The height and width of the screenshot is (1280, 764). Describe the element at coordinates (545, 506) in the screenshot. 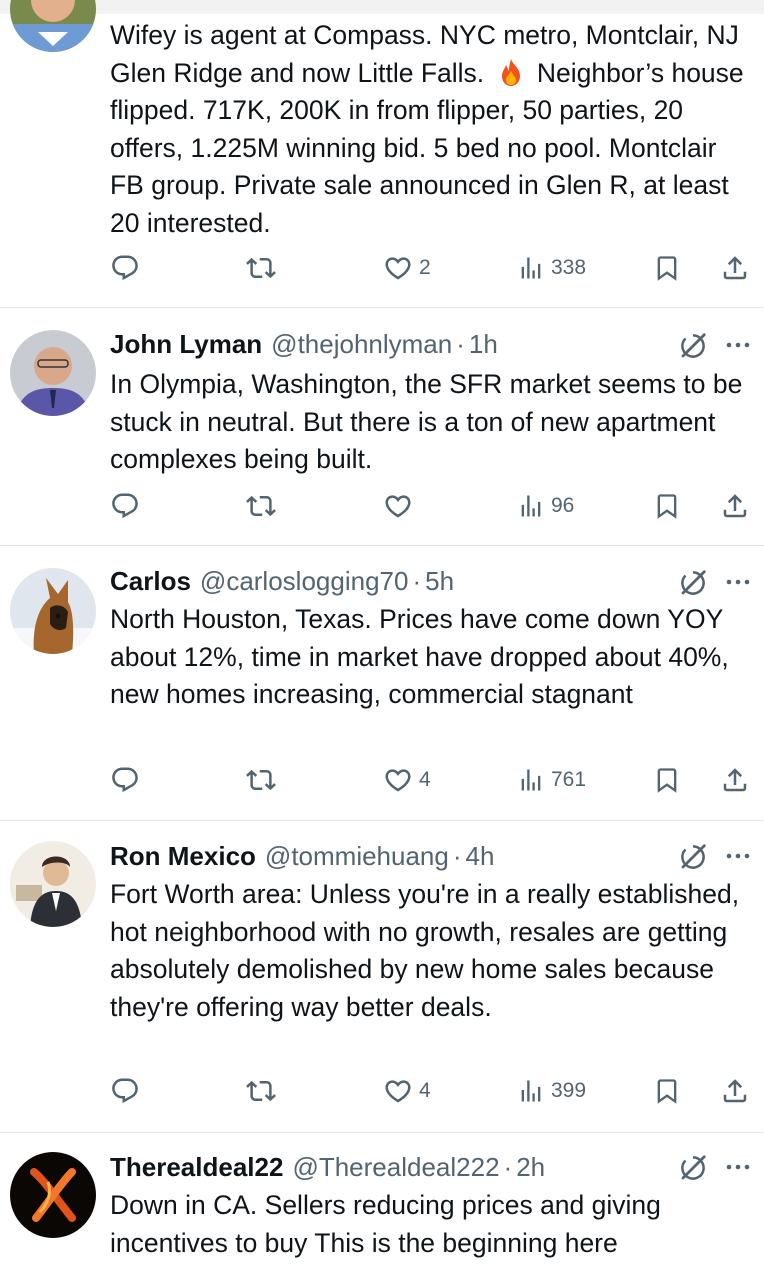

I see `views-button: 96` at that location.